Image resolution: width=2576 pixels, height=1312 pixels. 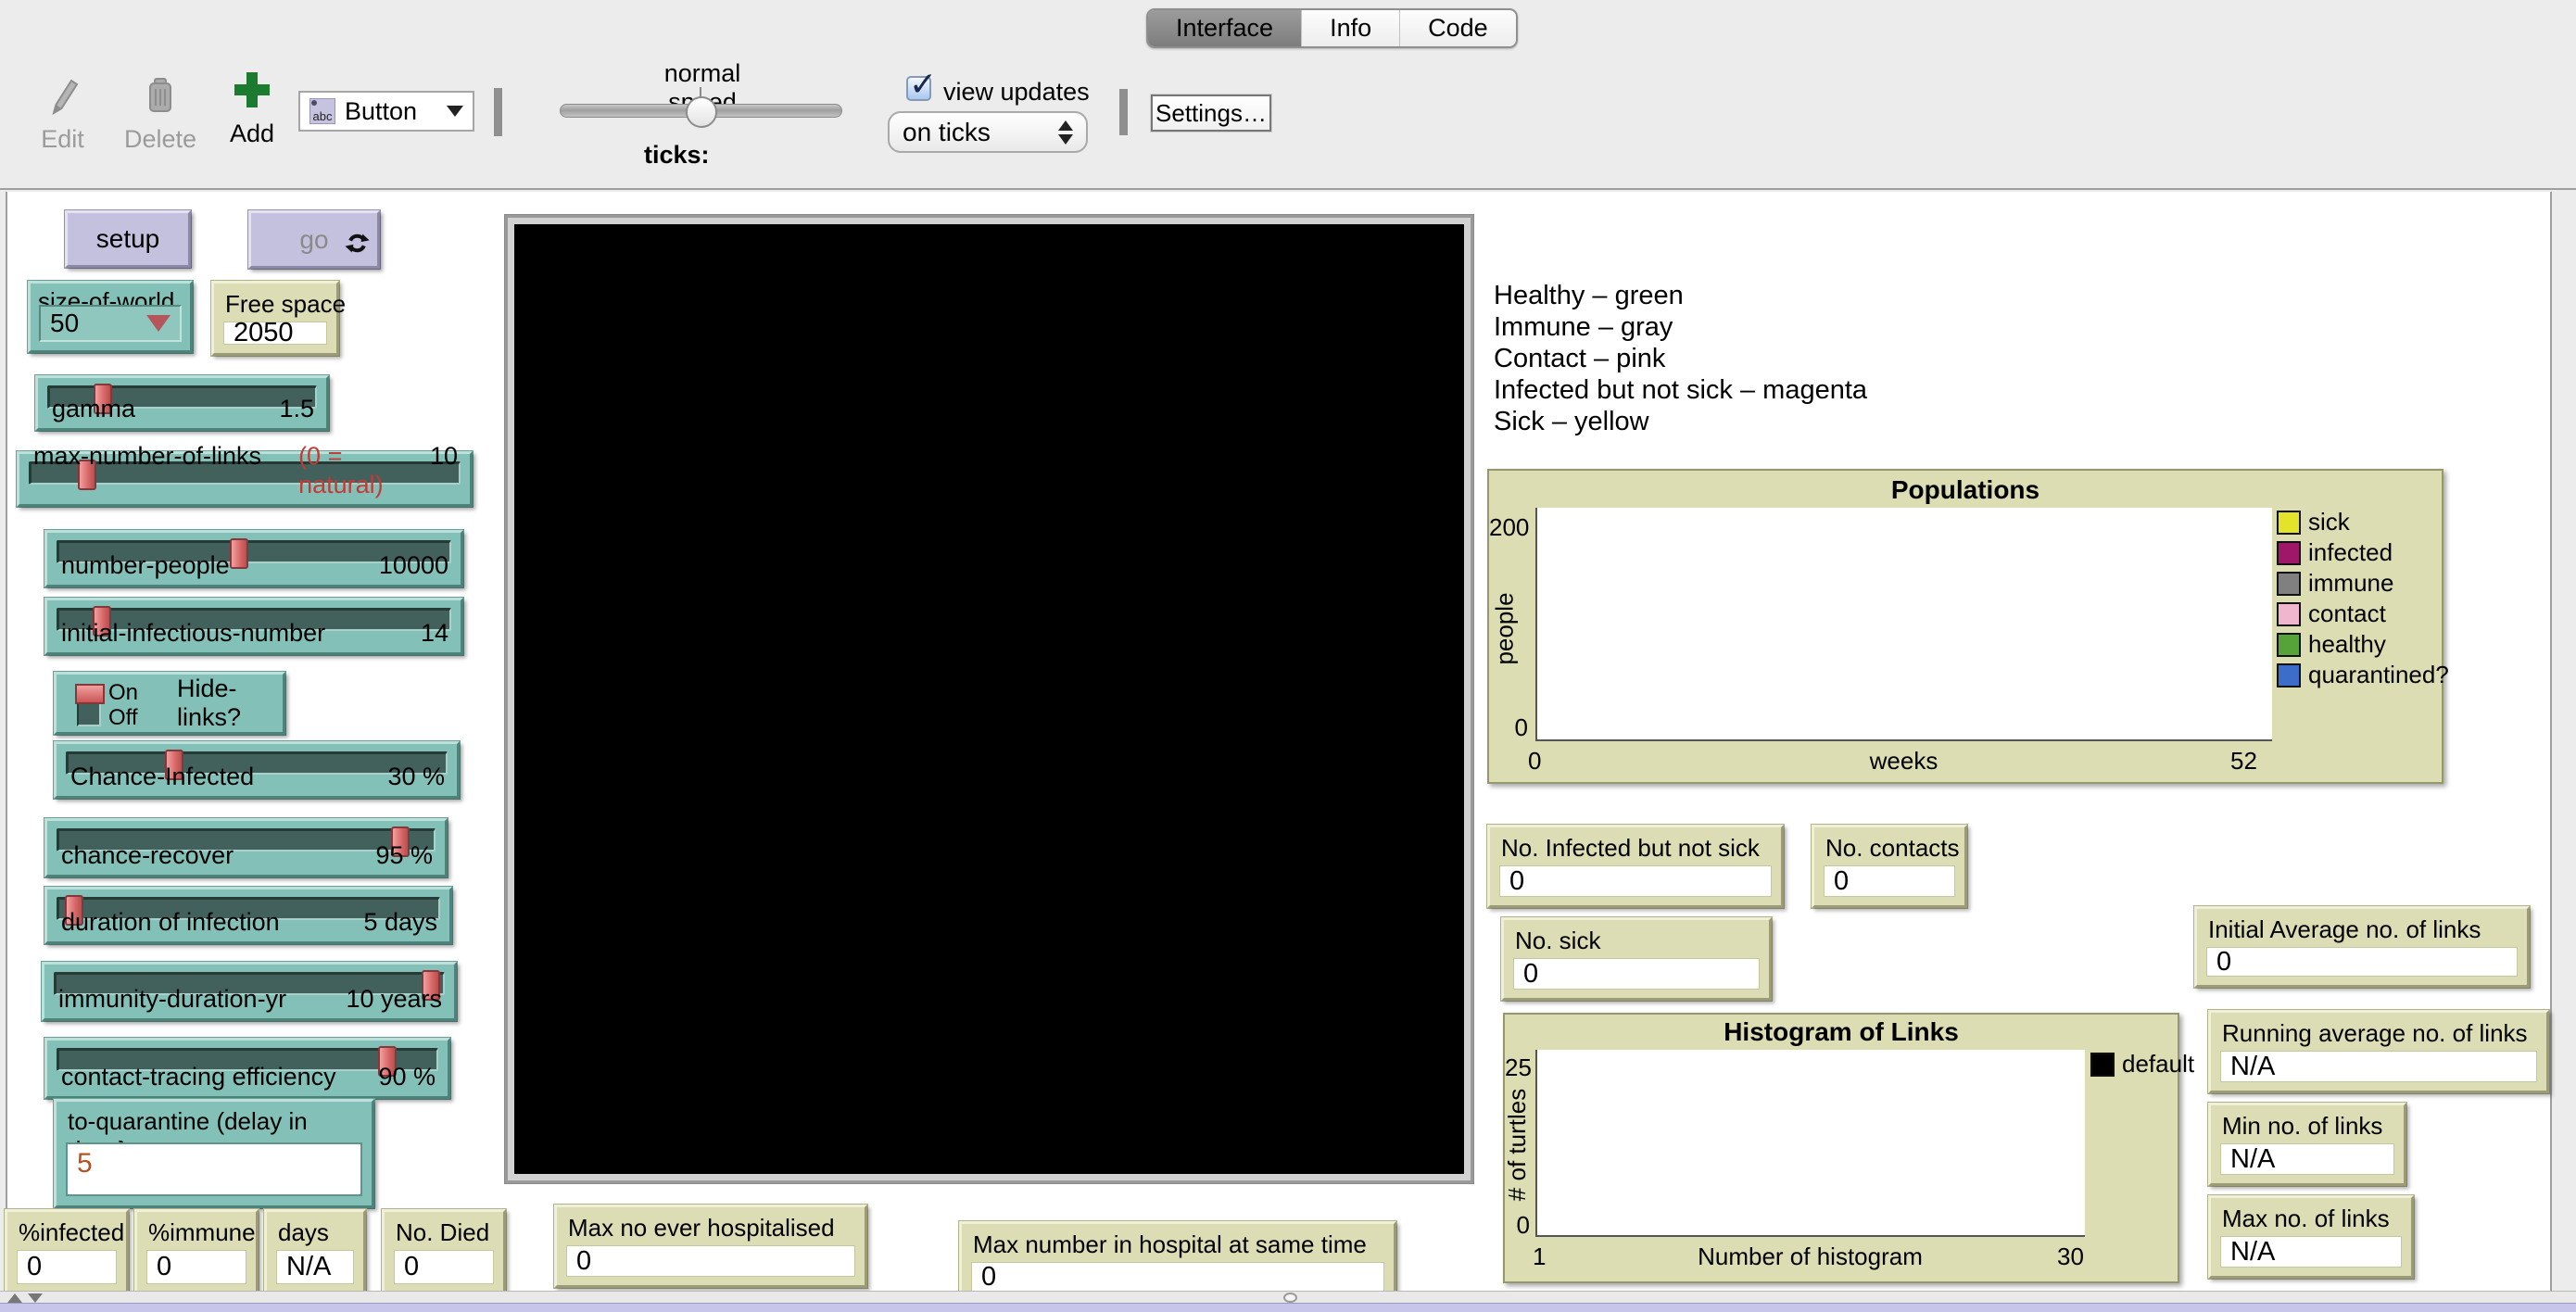 What do you see at coordinates (123, 693) in the screenshot?
I see `switch-on-label: On` at bounding box center [123, 693].